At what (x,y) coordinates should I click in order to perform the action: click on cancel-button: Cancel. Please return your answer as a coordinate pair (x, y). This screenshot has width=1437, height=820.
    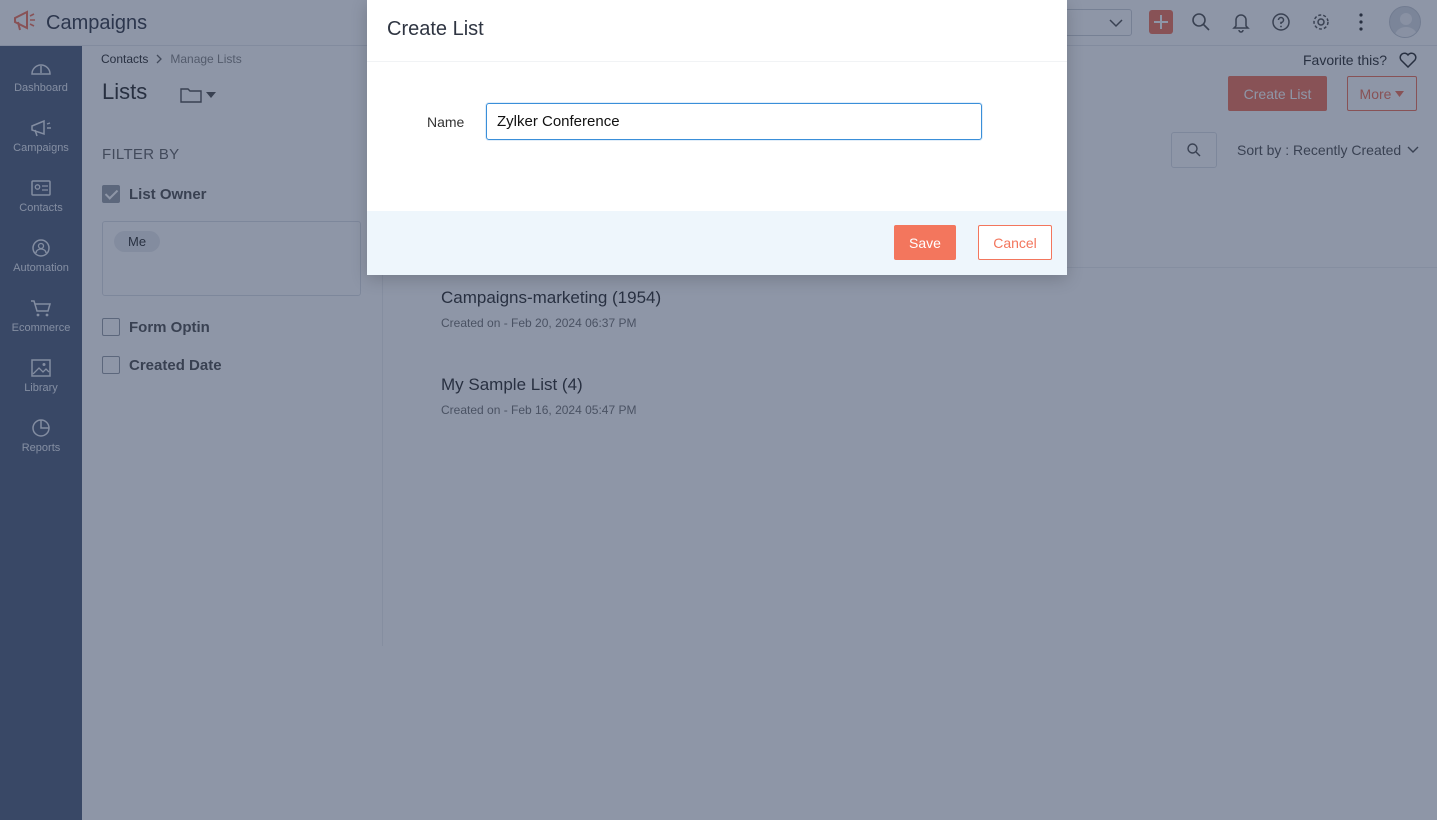
    Looking at the image, I should click on (1015, 242).